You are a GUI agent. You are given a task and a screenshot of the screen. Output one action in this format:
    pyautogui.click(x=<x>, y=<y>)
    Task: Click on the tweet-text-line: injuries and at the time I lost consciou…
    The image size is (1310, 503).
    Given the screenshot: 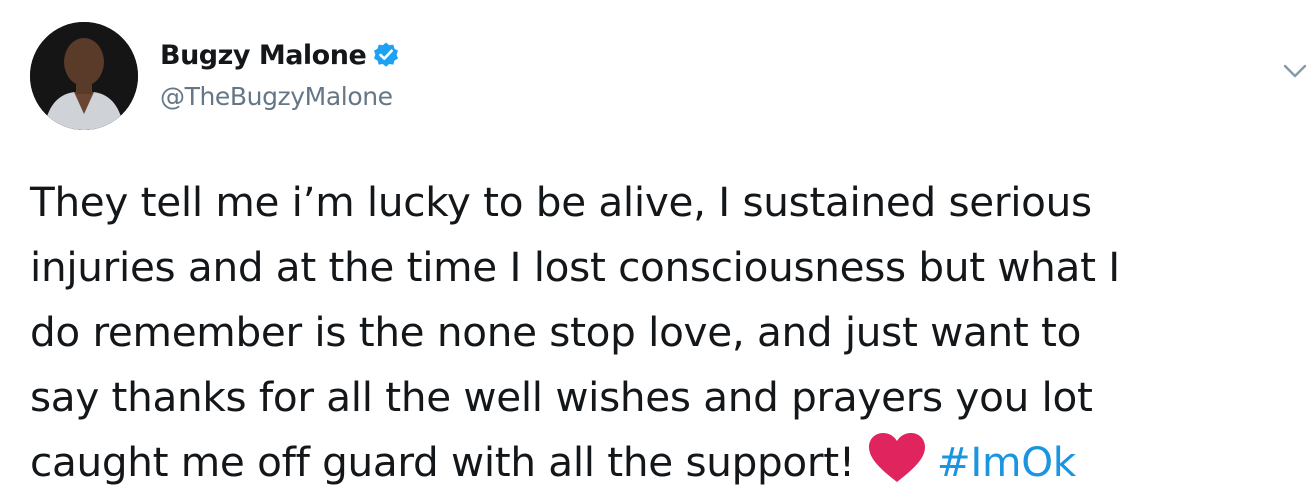 What is the action you would take?
    pyautogui.click(x=575, y=267)
    